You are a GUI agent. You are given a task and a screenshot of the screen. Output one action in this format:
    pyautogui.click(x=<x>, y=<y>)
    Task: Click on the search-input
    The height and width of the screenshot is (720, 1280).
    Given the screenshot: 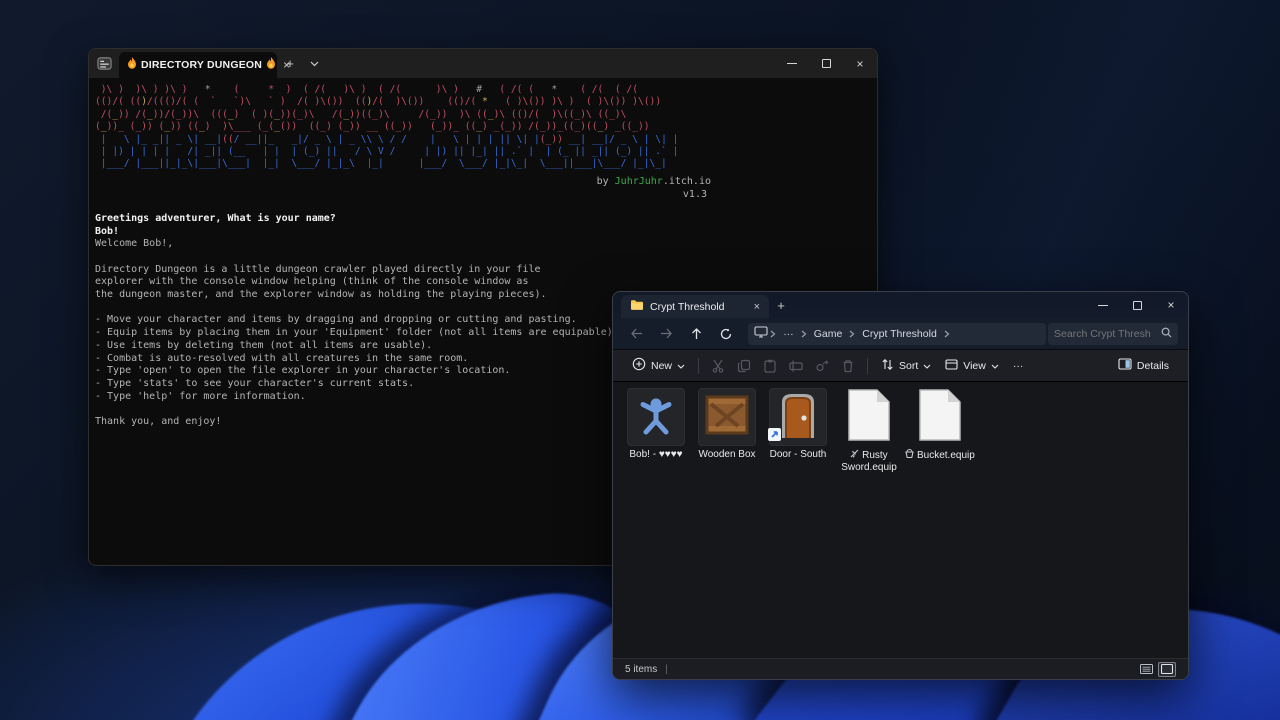 What is the action you would take?
    pyautogui.click(x=1108, y=333)
    